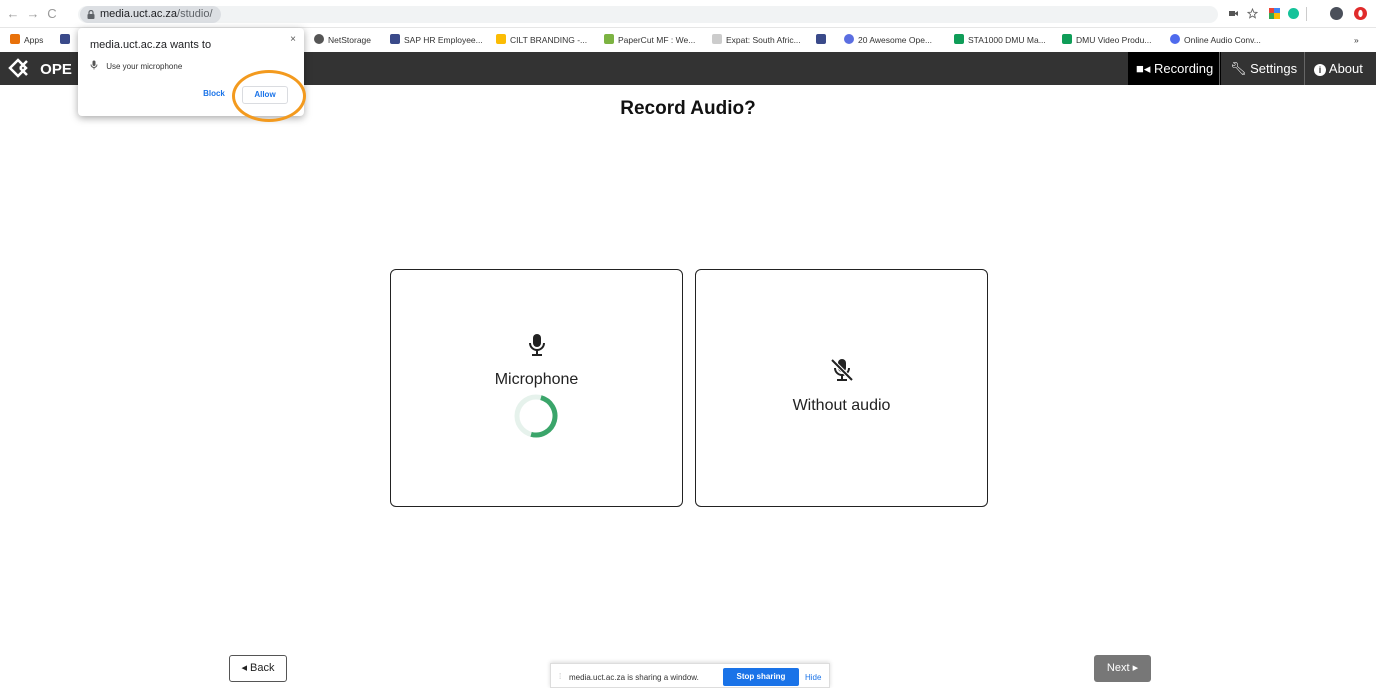 This screenshot has width=1376, height=688. Describe the element at coordinates (1293, 13) in the screenshot. I see `grammarly-icon` at that location.